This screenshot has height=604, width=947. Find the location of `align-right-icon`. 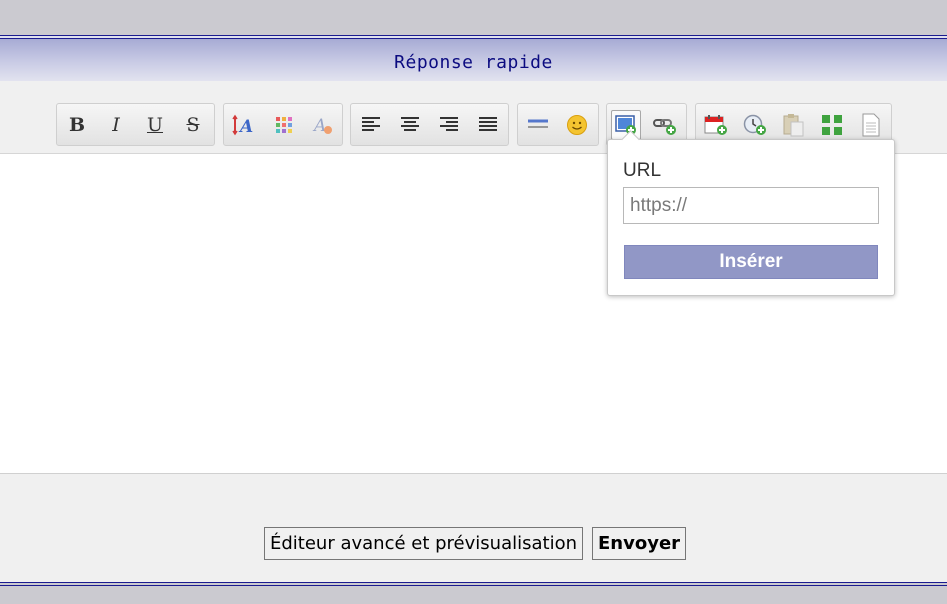

align-right-icon is located at coordinates (449, 124).